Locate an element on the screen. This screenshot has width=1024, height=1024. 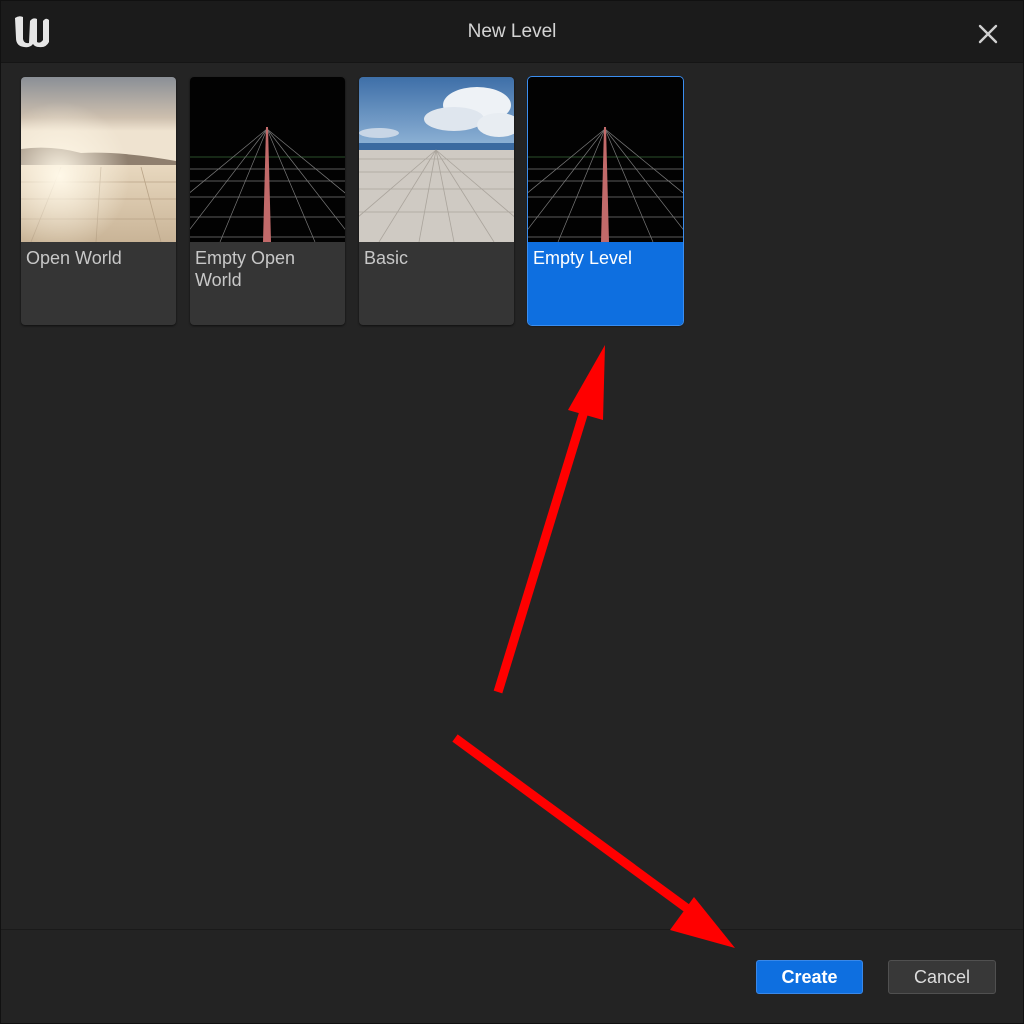
template-label: Basic is located at coordinates (386, 258).